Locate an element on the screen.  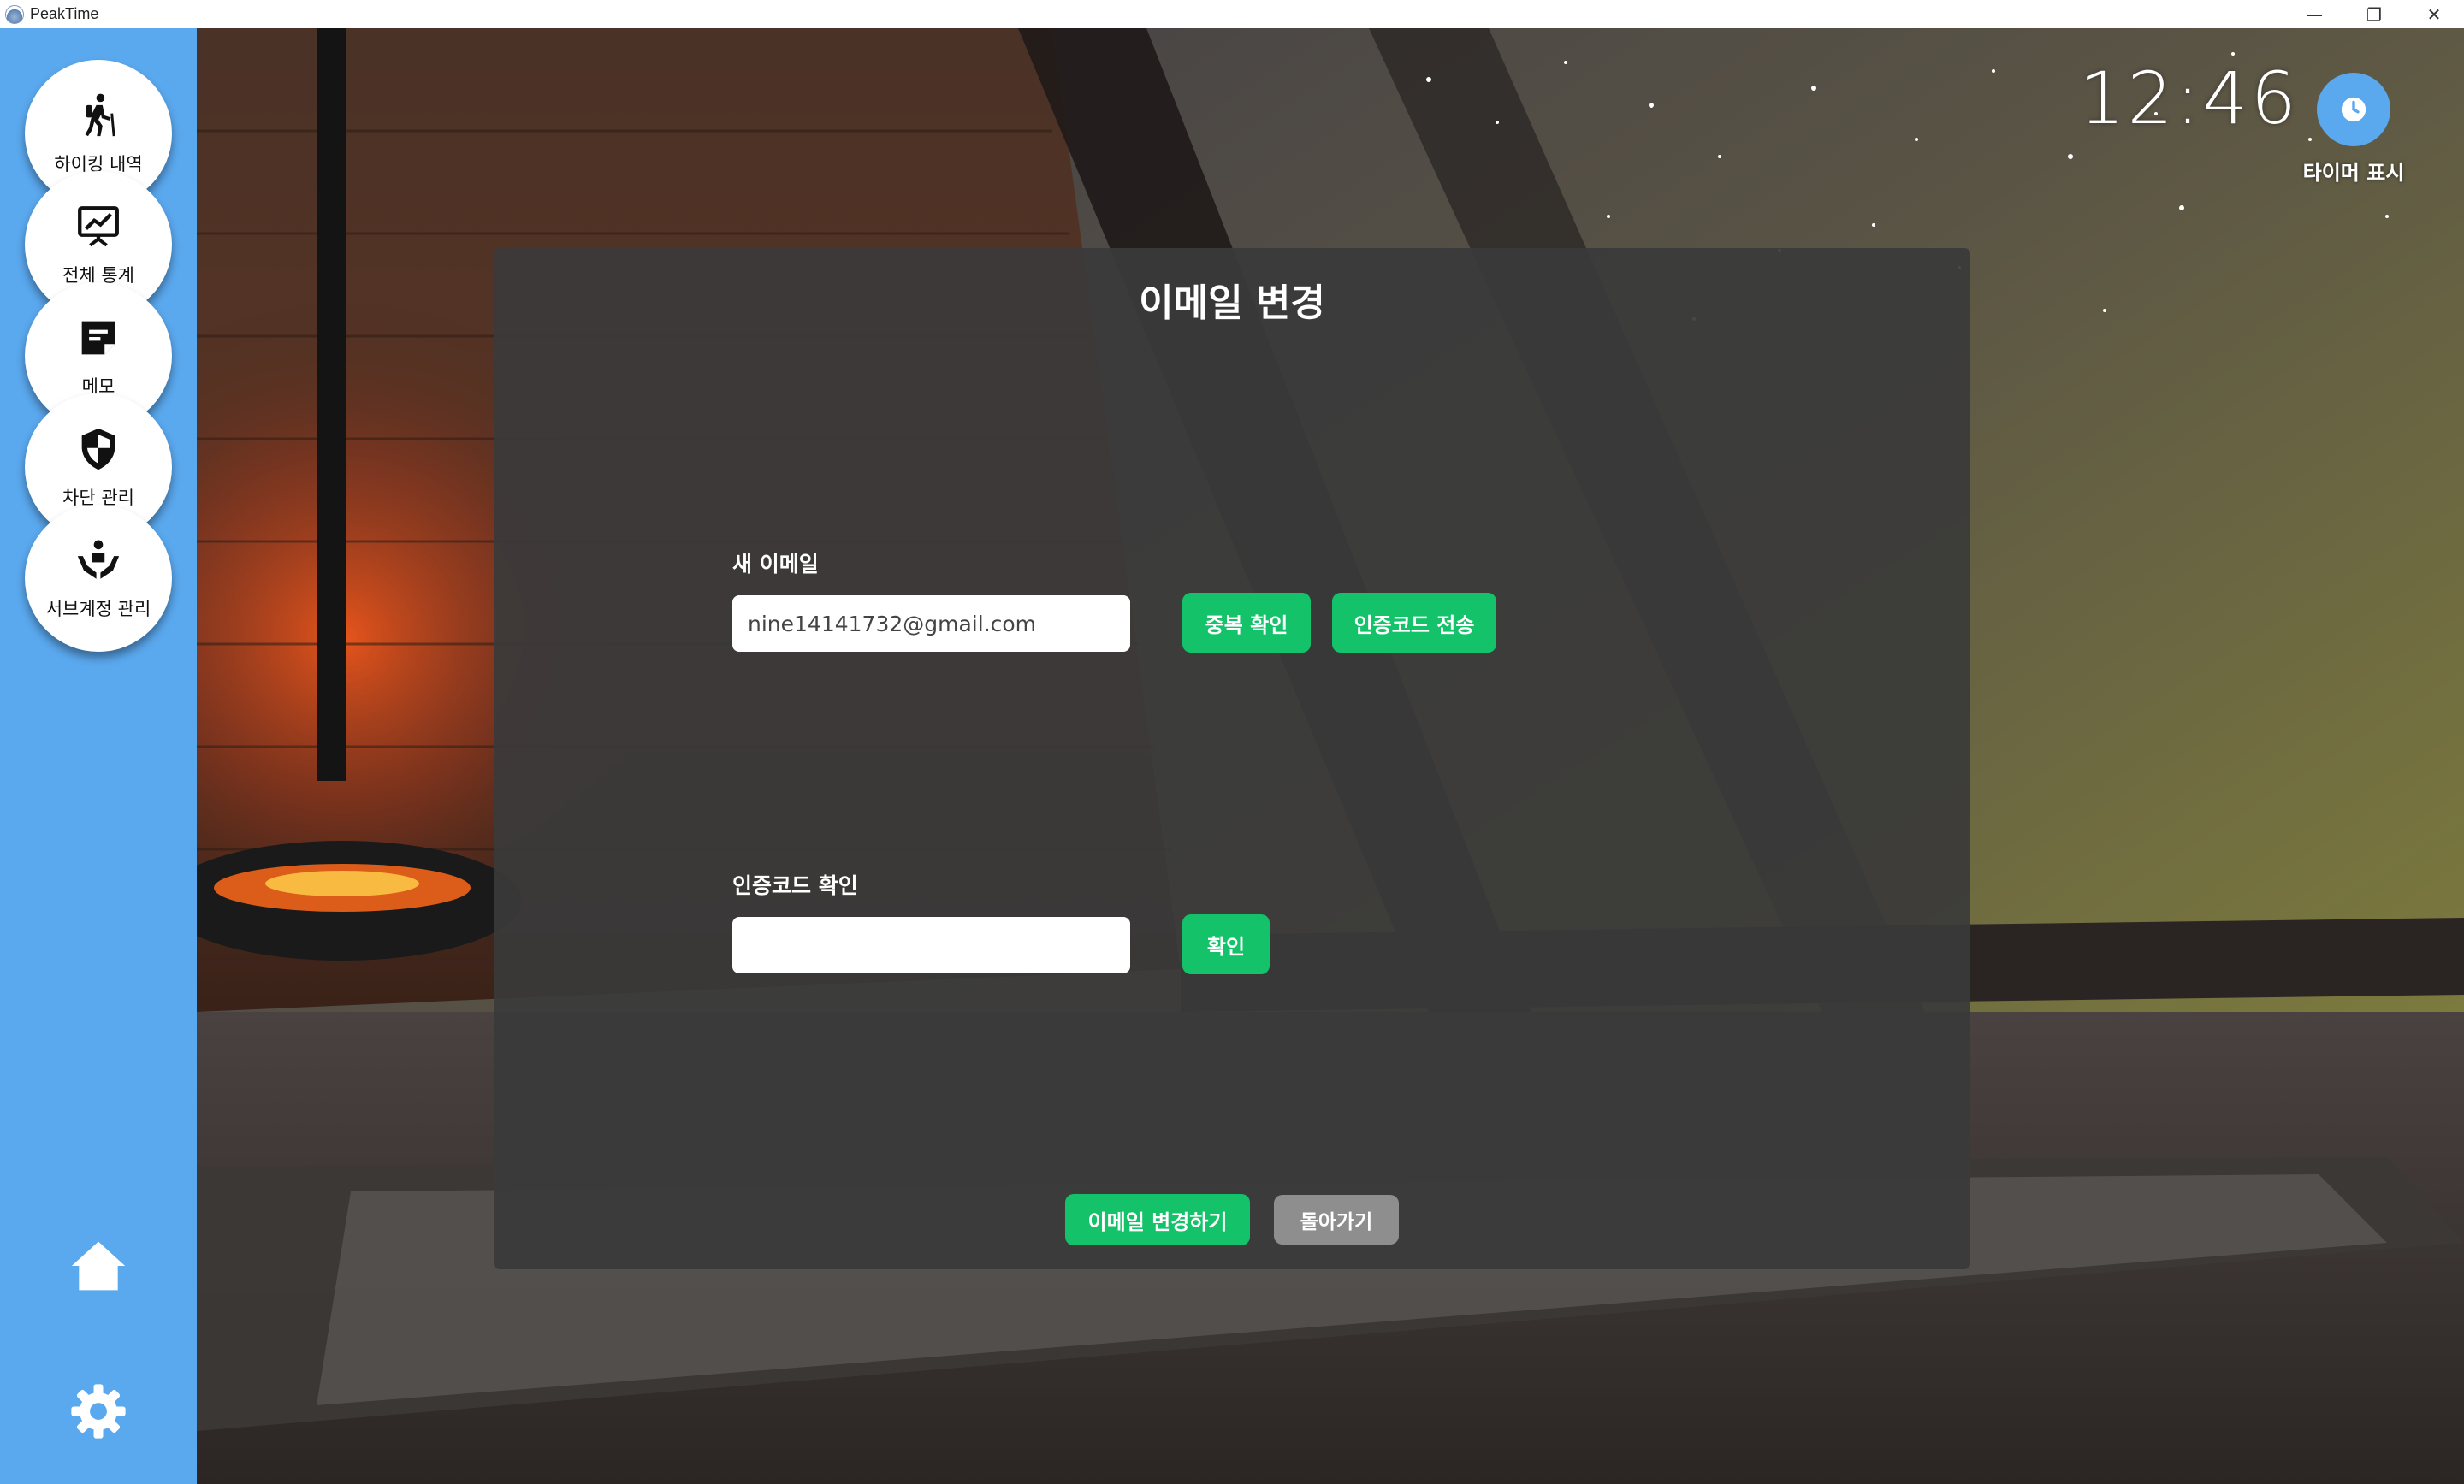
settings-button is located at coordinates (98, 1411).